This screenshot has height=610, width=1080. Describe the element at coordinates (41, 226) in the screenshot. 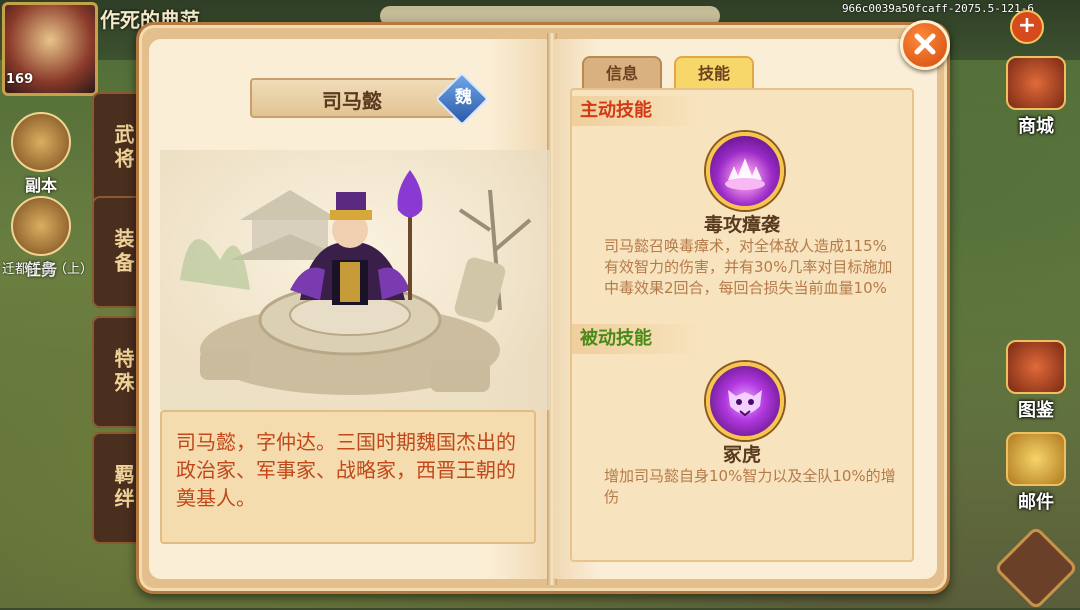

I see `scroll-icon` at that location.